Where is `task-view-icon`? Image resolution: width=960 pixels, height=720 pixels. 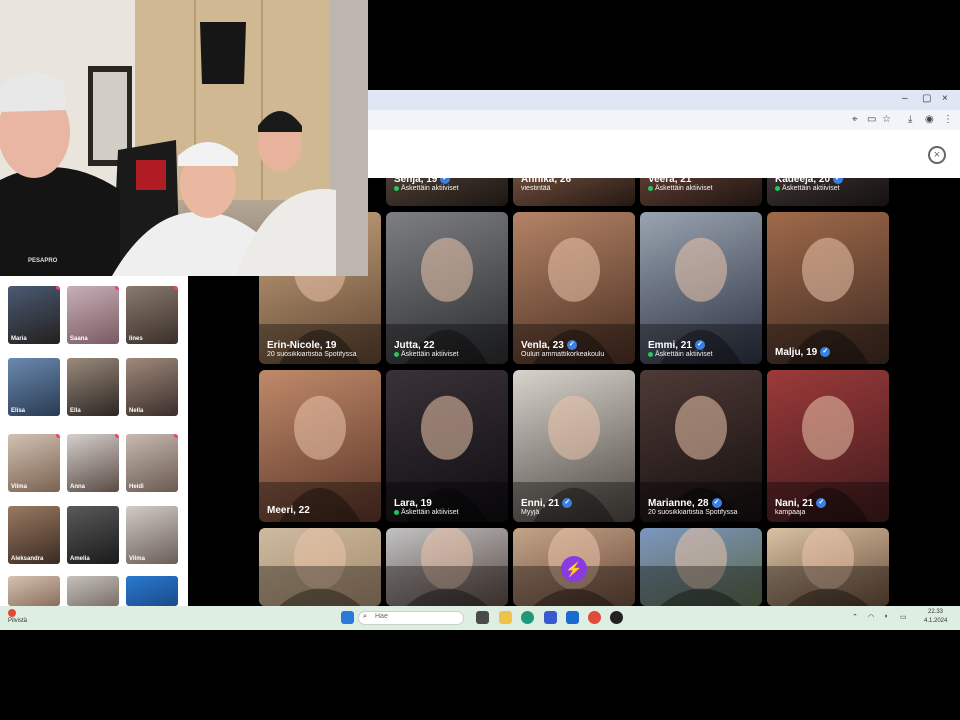
task-view-icon is located at coordinates (482, 617).